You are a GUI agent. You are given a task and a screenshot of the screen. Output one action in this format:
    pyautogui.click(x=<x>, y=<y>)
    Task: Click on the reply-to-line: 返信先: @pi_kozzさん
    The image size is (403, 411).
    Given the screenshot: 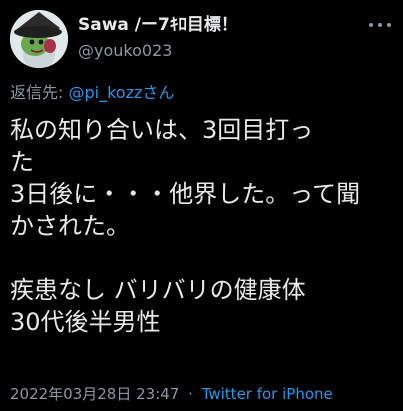 What is the action you would take?
    pyautogui.click(x=92, y=93)
    